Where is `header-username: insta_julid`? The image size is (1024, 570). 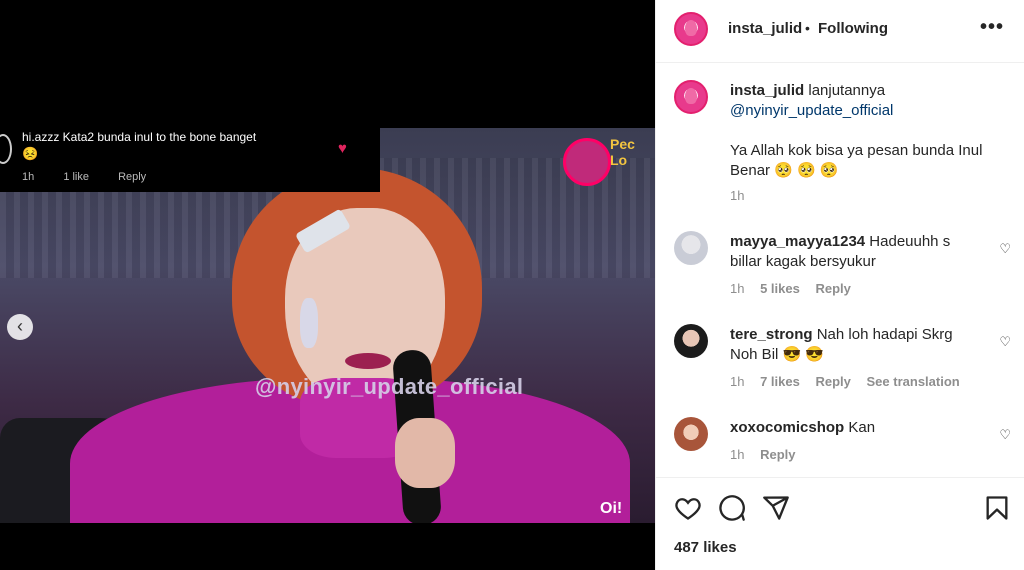
header-username: insta_julid is located at coordinates (765, 28).